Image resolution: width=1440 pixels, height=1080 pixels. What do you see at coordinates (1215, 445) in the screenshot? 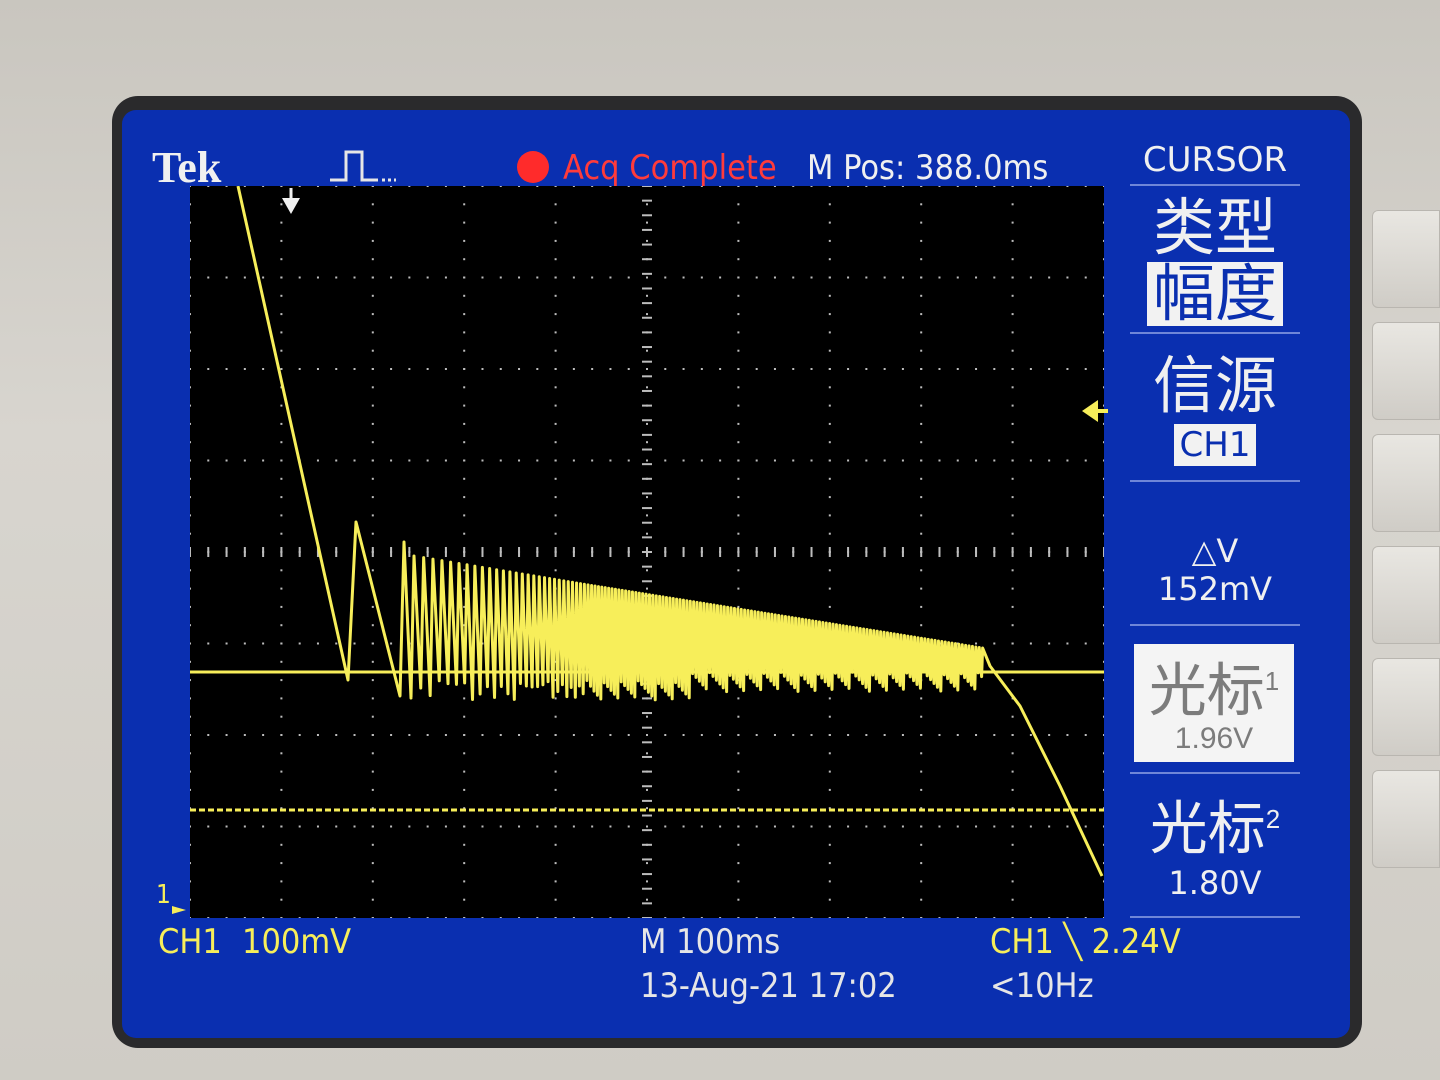
I see `source-option: CH1` at bounding box center [1215, 445].